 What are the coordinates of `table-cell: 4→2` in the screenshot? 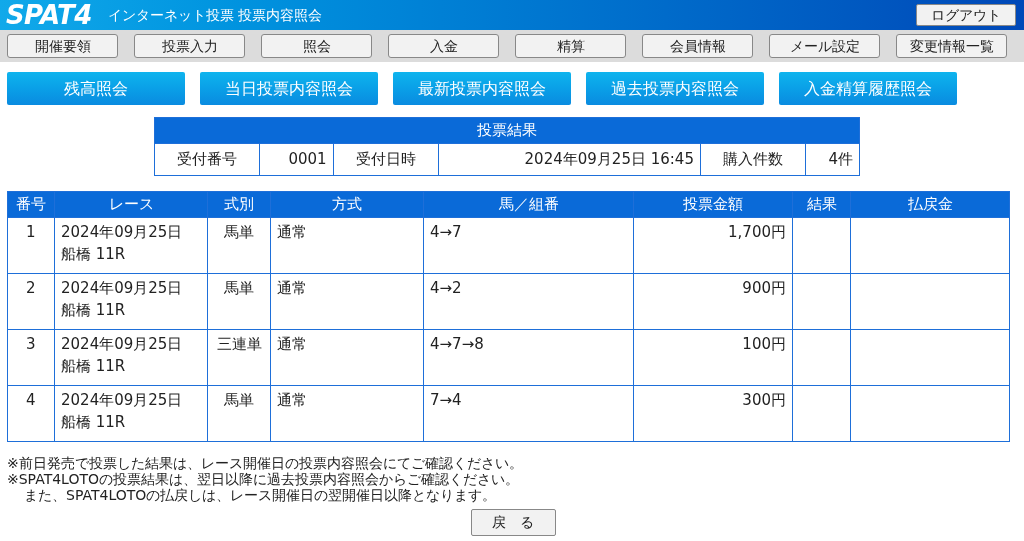 It's located at (528, 301).